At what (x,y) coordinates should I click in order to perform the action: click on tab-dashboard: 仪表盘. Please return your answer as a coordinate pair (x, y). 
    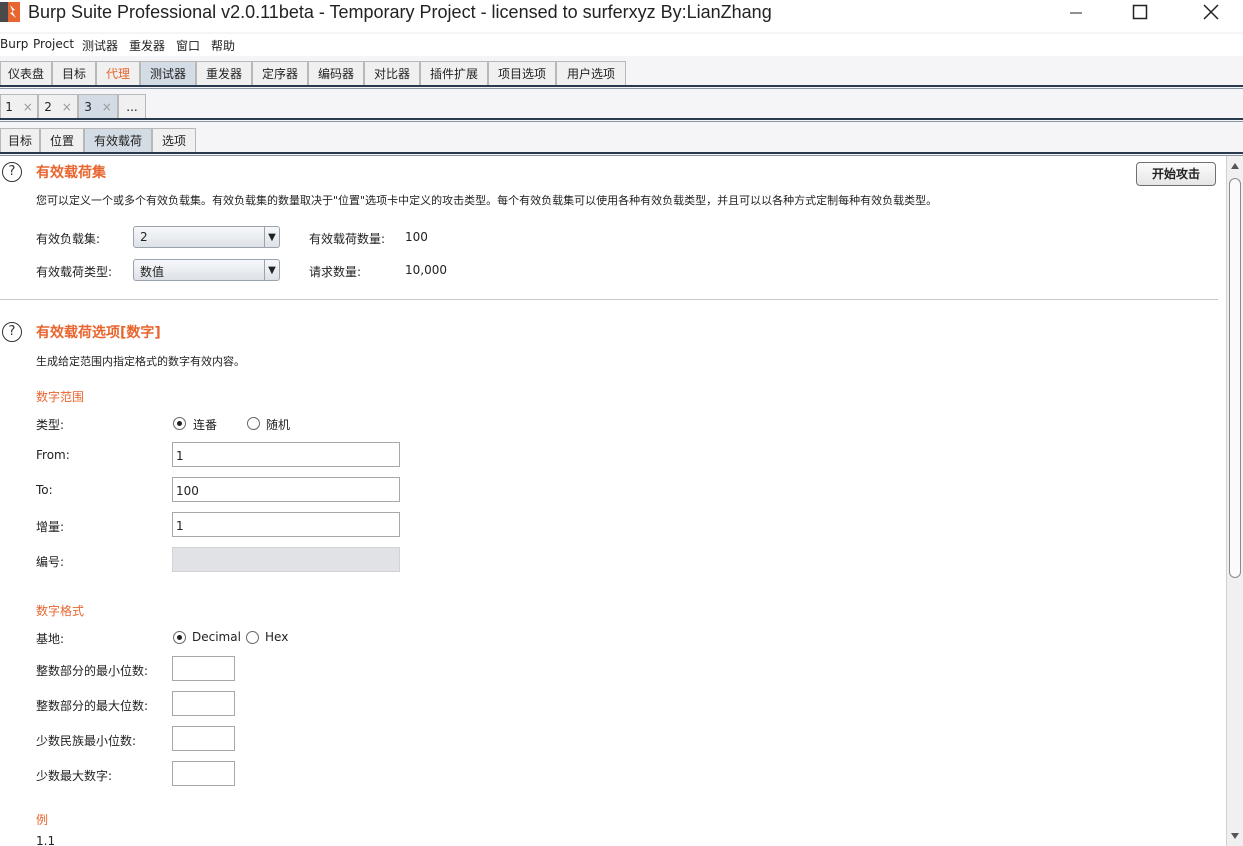
    Looking at the image, I should click on (26, 73).